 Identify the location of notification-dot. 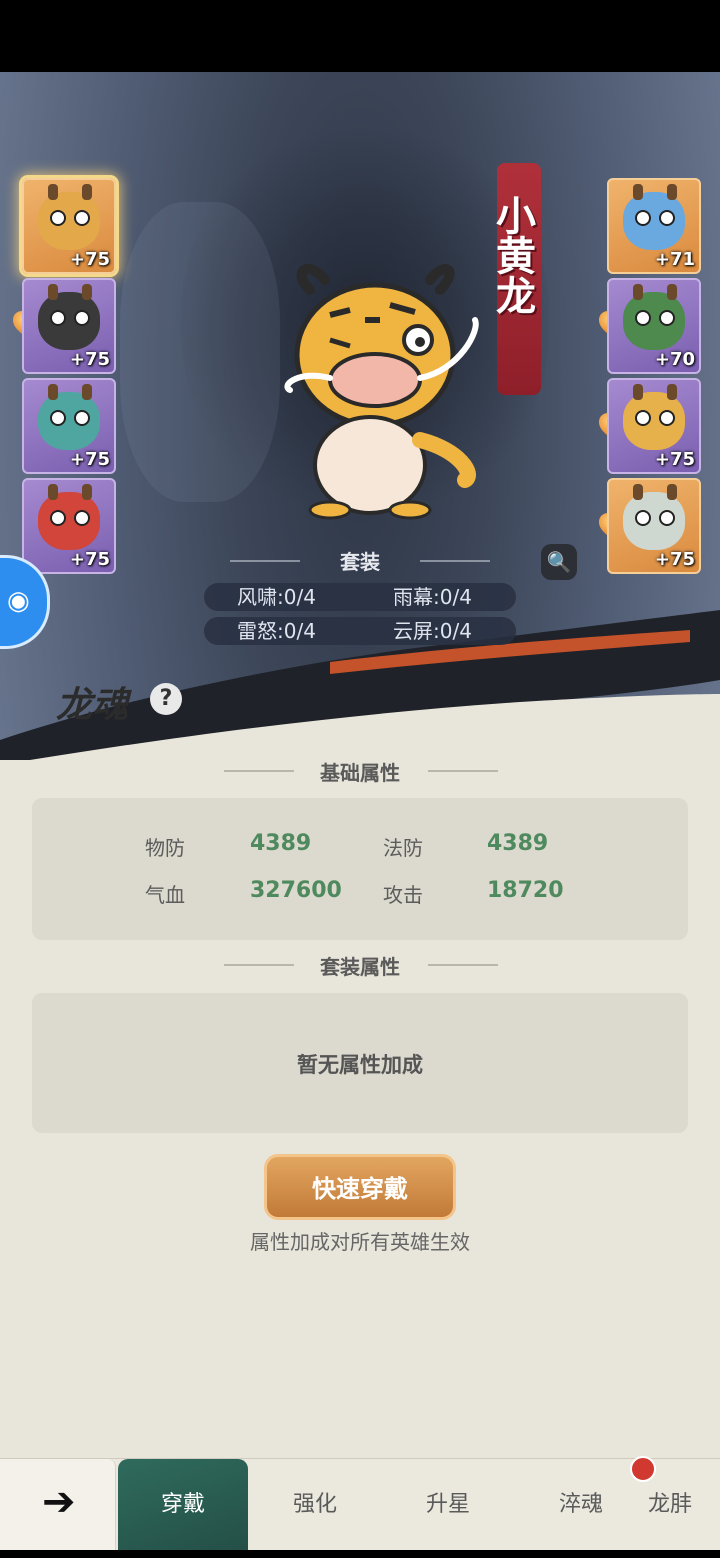
(643, 1469).